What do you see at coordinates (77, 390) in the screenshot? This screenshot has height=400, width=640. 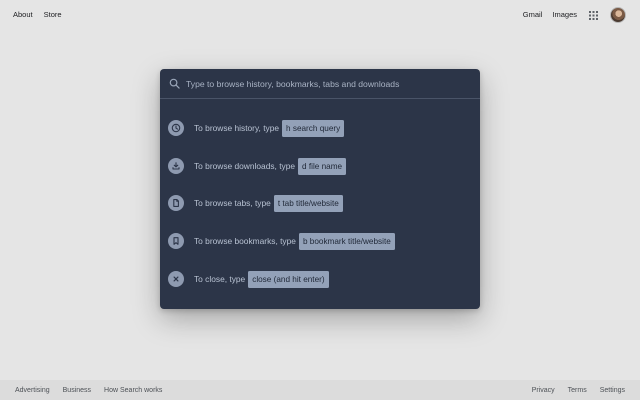 I see `business-link: Business` at bounding box center [77, 390].